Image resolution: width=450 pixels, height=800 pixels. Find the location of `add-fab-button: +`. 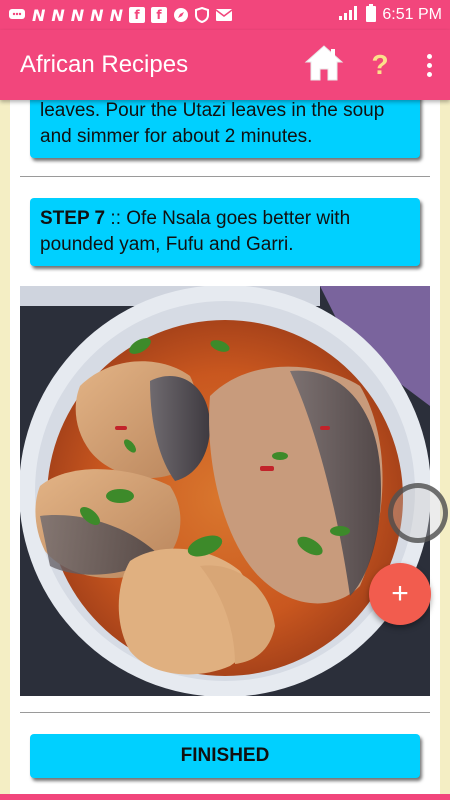

add-fab-button: + is located at coordinates (400, 594).